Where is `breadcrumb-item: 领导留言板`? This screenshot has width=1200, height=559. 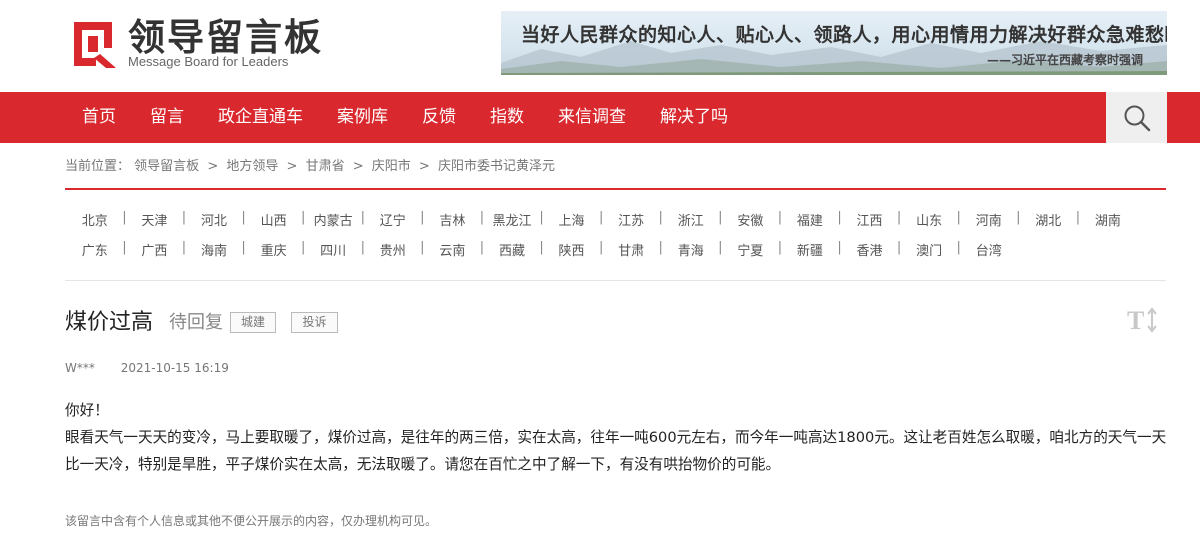
breadcrumb-item: 领导留言板 is located at coordinates (166, 166).